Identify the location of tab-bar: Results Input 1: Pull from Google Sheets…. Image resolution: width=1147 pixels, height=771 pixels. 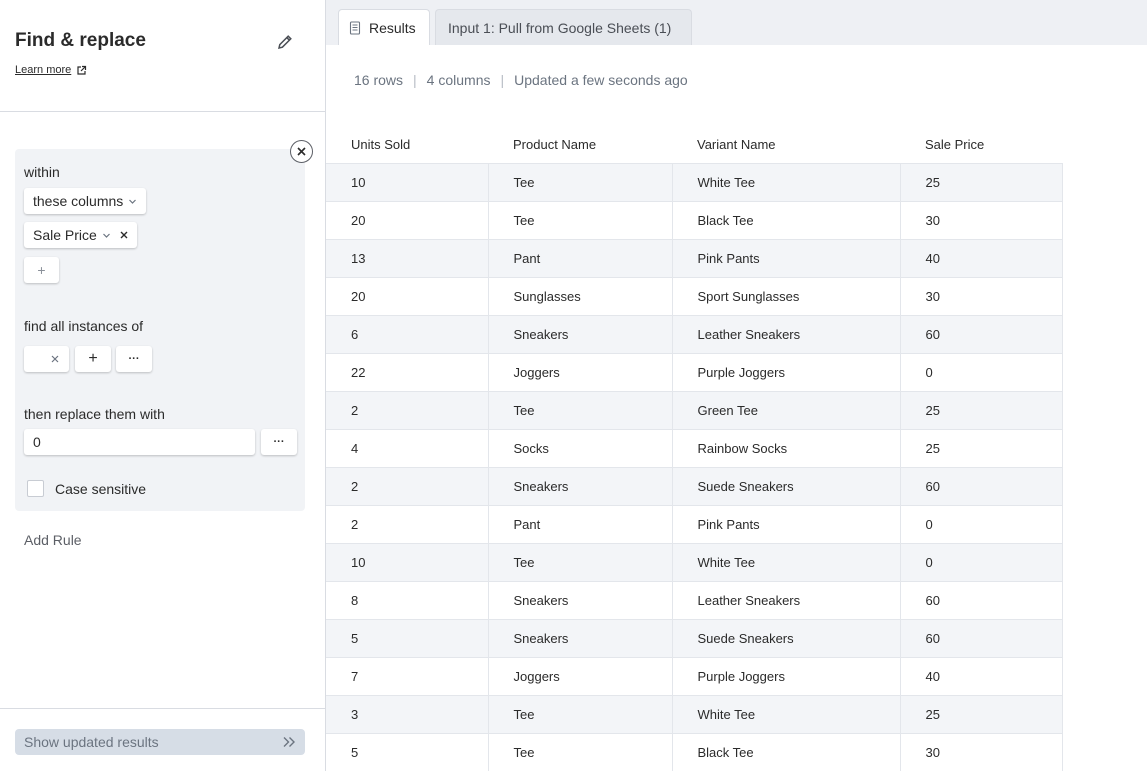
(736, 22).